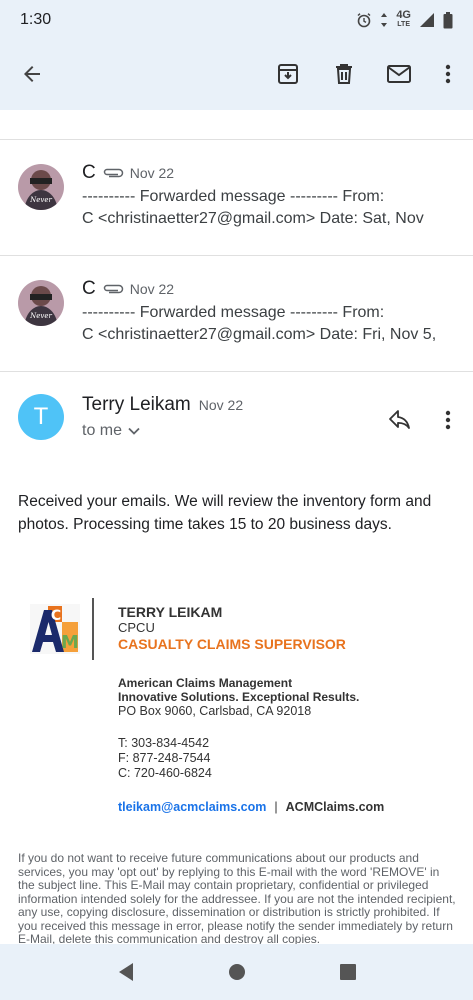 Image resolution: width=473 pixels, height=1000 pixels. I want to click on sender-name: Terry Leikam, so click(136, 404).